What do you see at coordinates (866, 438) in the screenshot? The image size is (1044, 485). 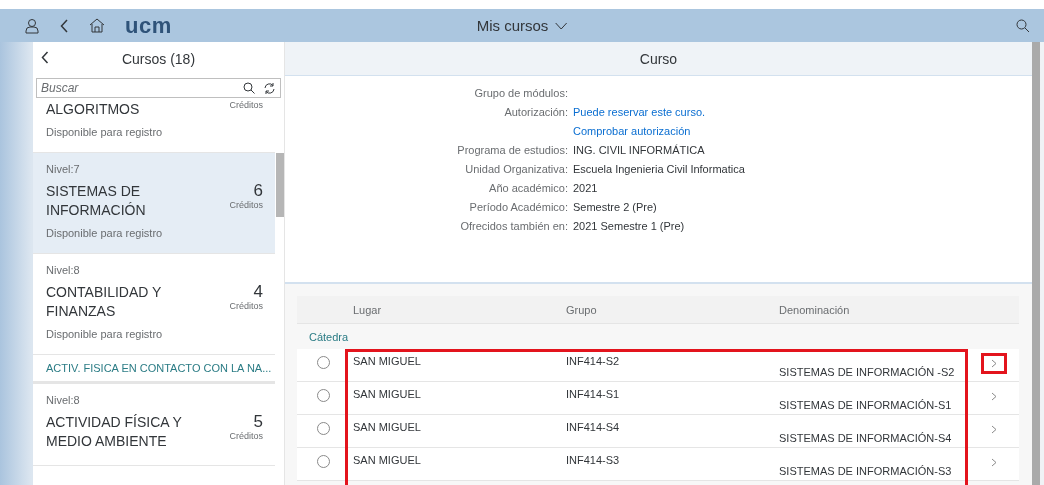 I see `table-cell-text: SISTEMAS DE INFORMACIÓN-S4` at bounding box center [866, 438].